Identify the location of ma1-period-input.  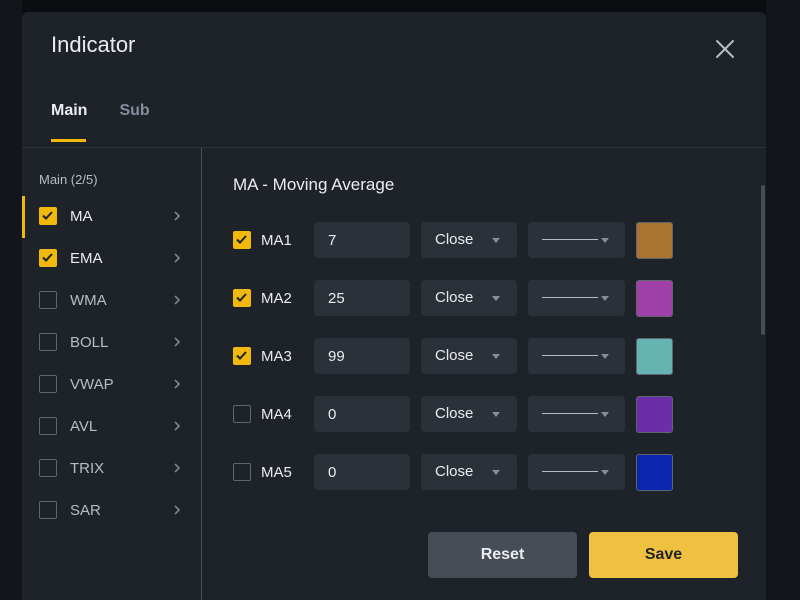
(362, 240).